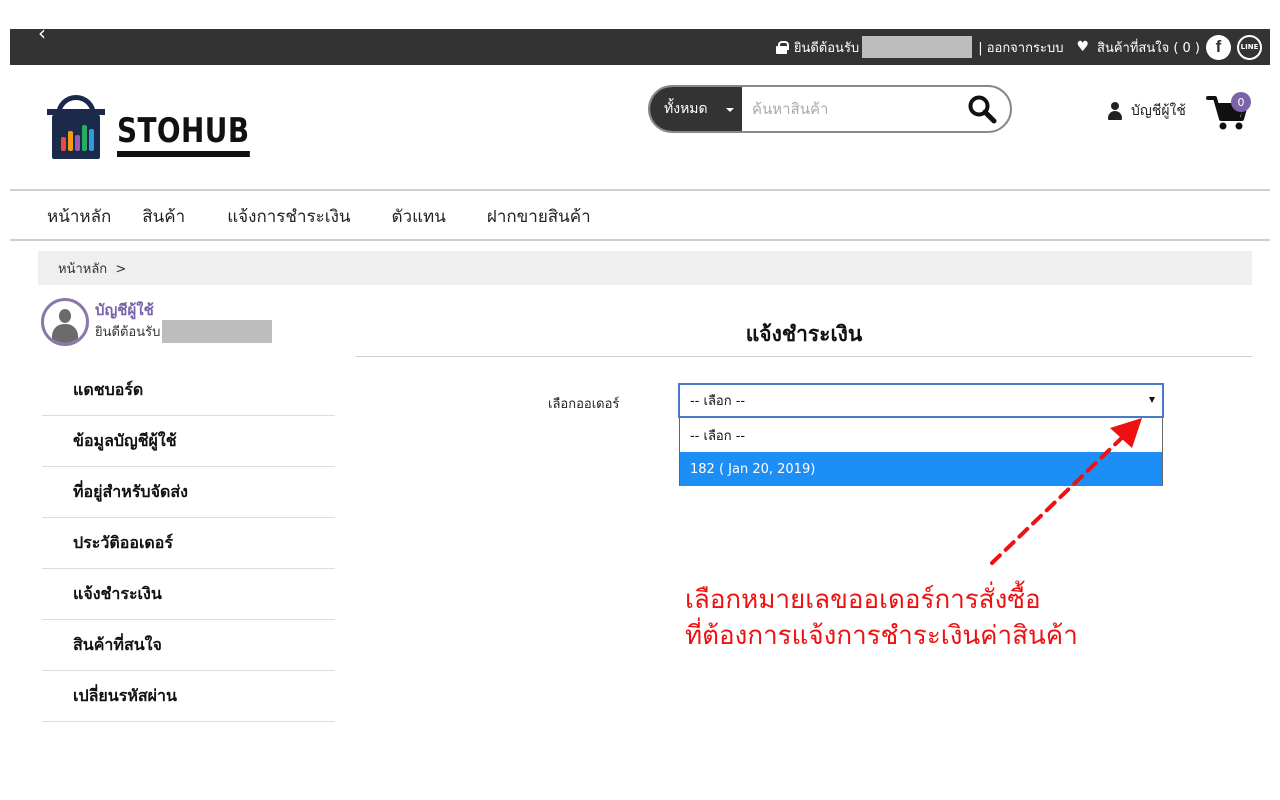 This screenshot has height=800, width=1280. I want to click on nav-item-agent: ตัวแทน, so click(419, 216).